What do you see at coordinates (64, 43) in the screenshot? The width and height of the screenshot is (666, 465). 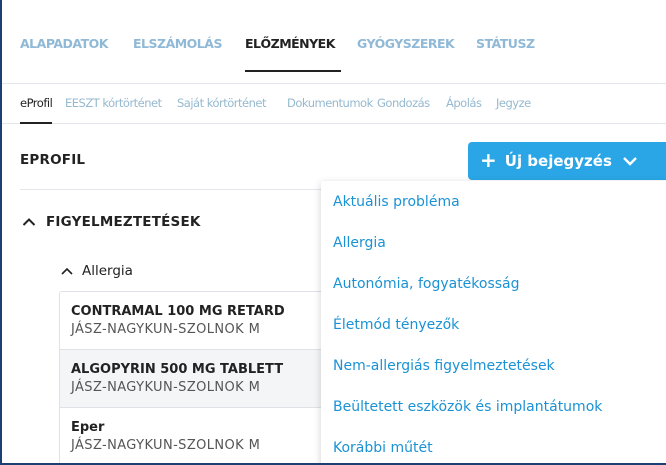 I see `tab-alapadatok: ALAPADATOK` at bounding box center [64, 43].